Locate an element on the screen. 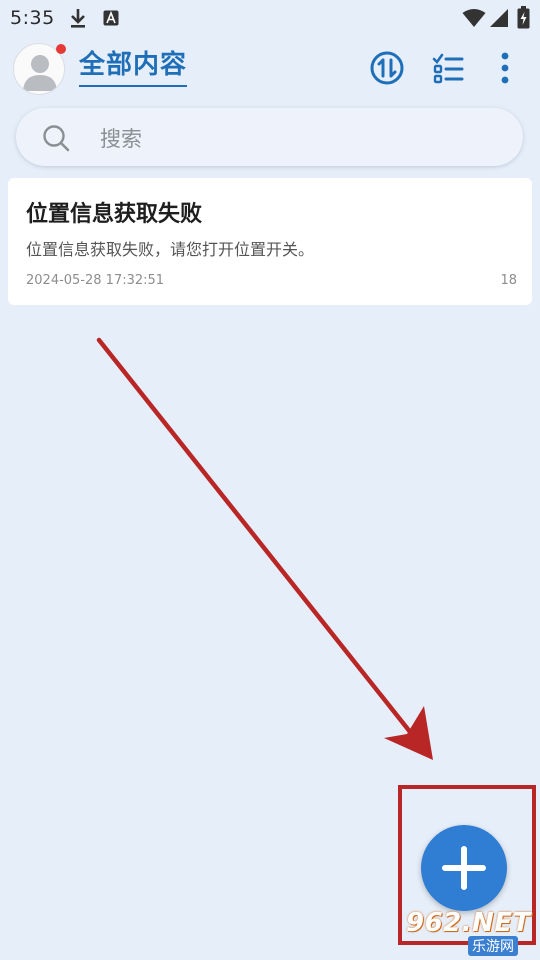 This screenshot has height=960, width=540. status-bar: 5:35 is located at coordinates (270, 18).